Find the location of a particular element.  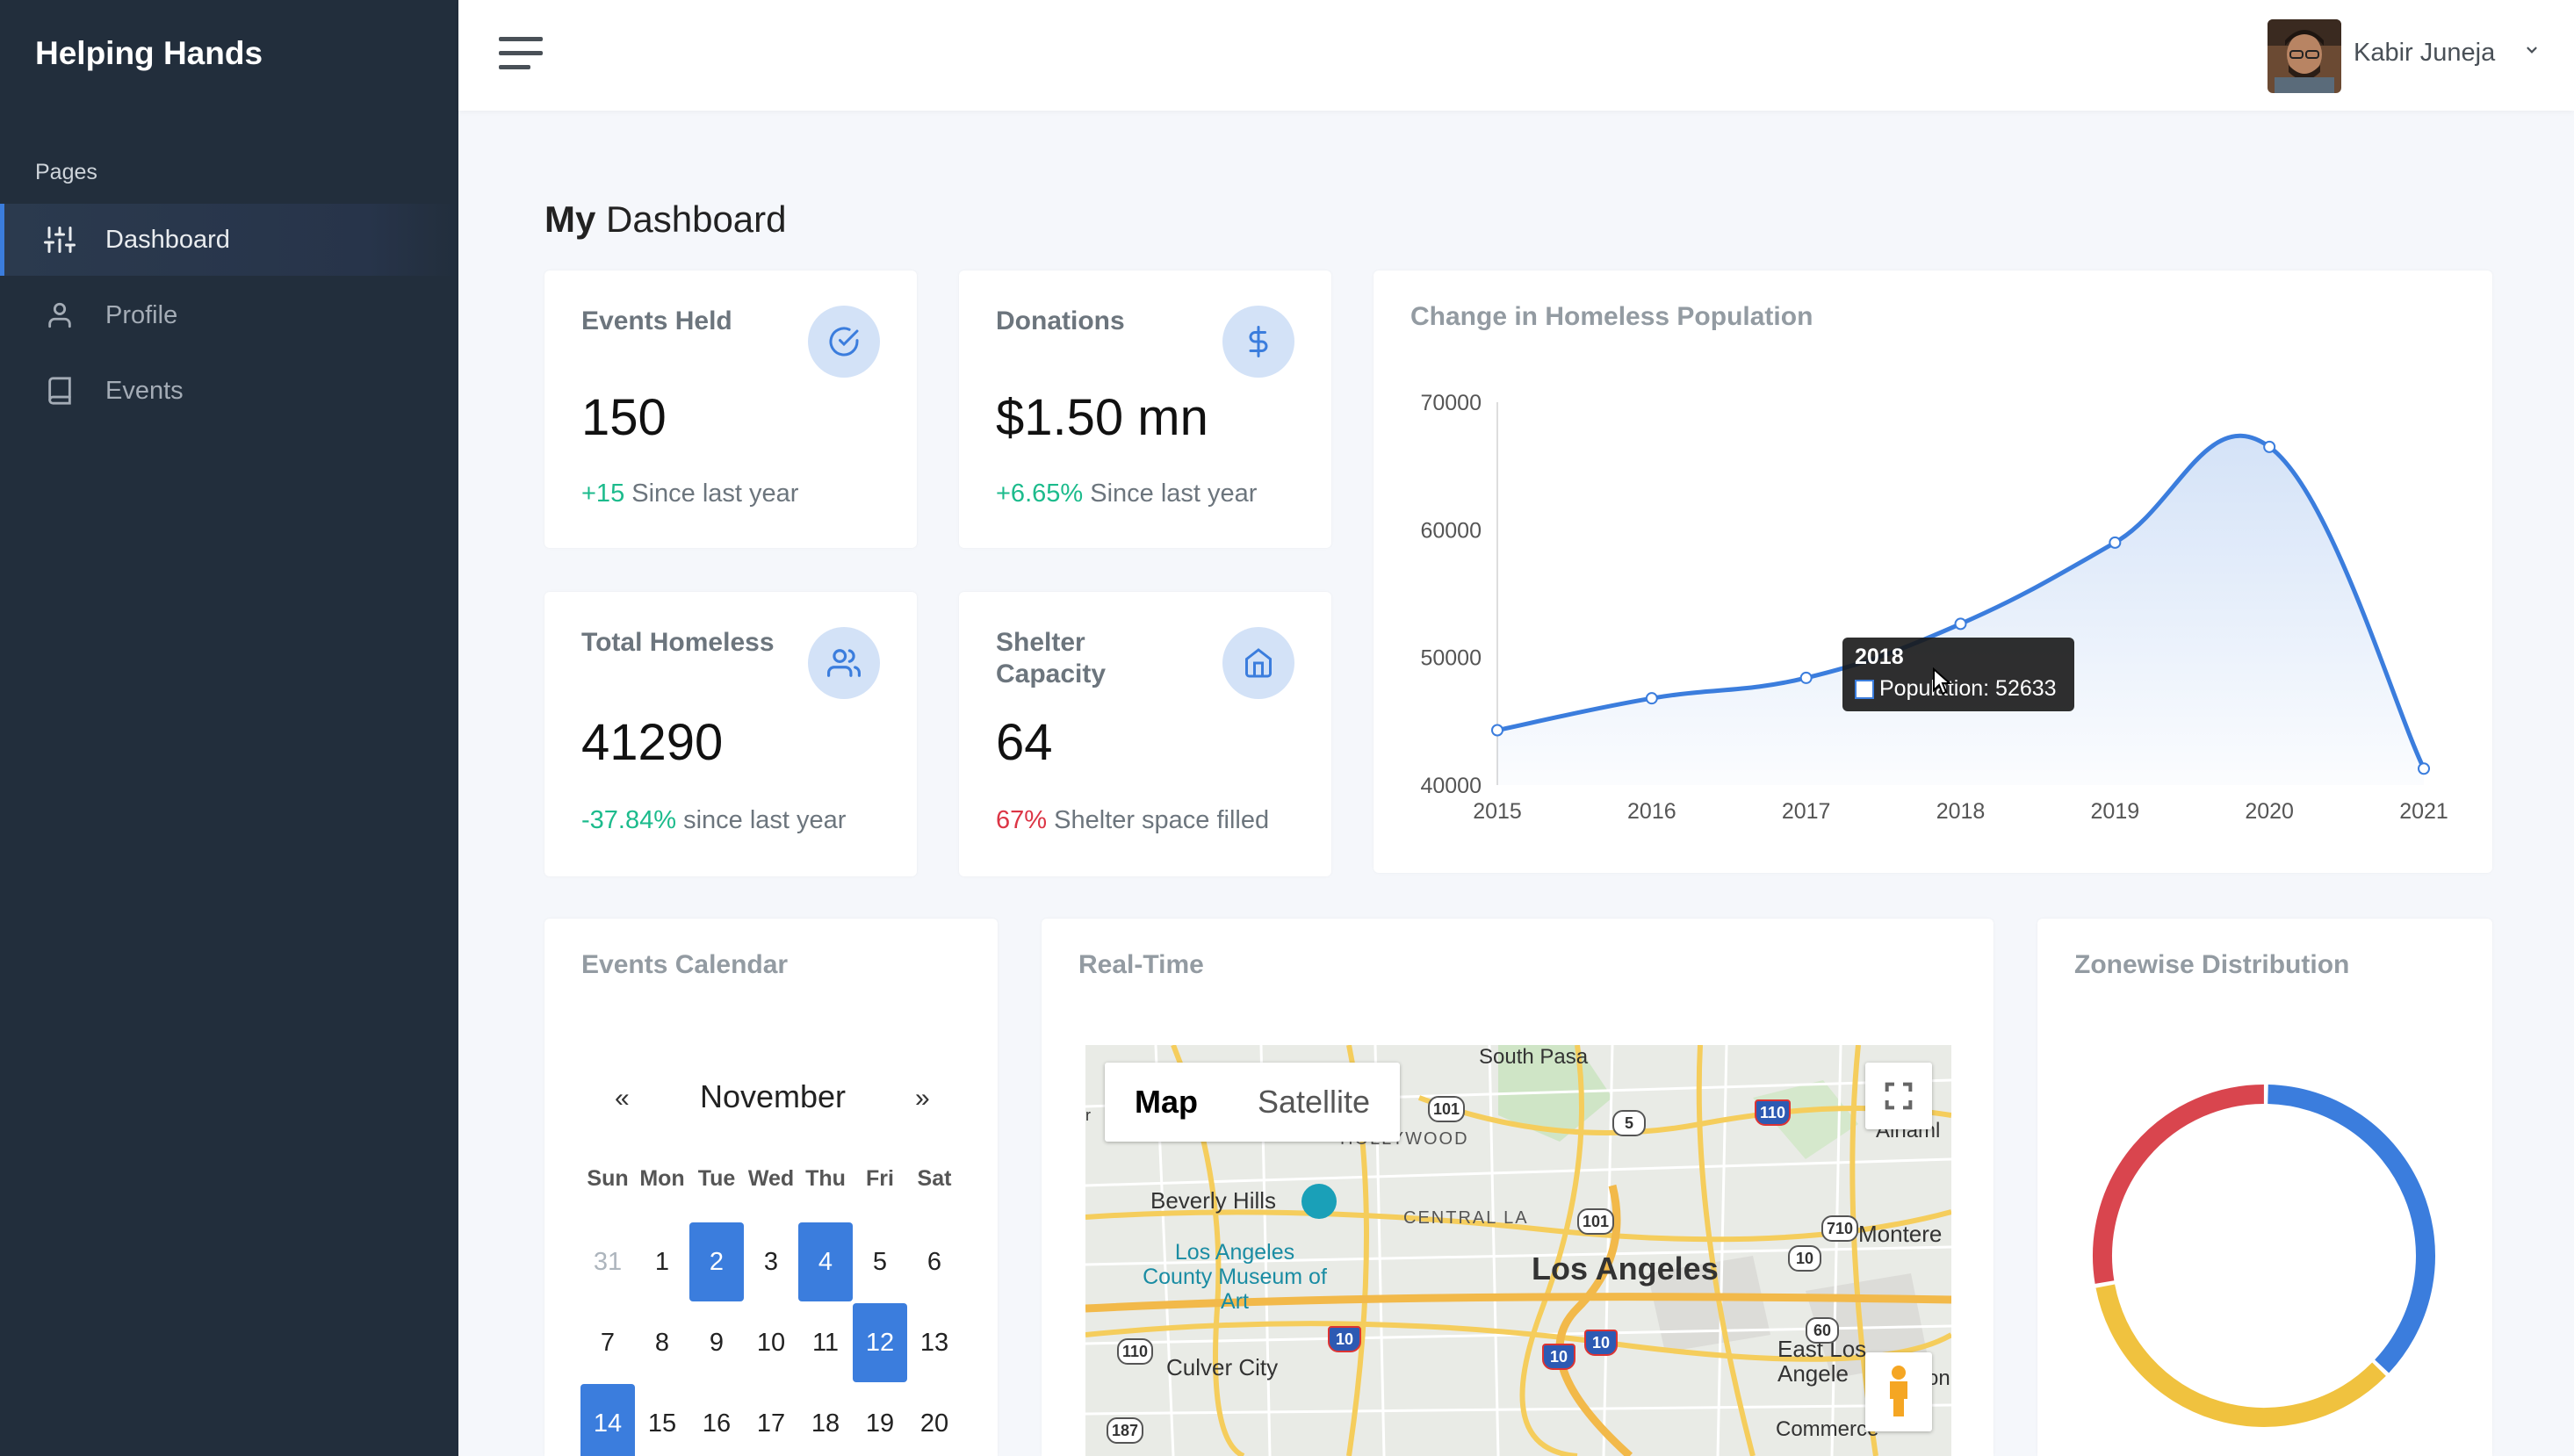

stat-delta: +6.65% is located at coordinates (1040, 493).